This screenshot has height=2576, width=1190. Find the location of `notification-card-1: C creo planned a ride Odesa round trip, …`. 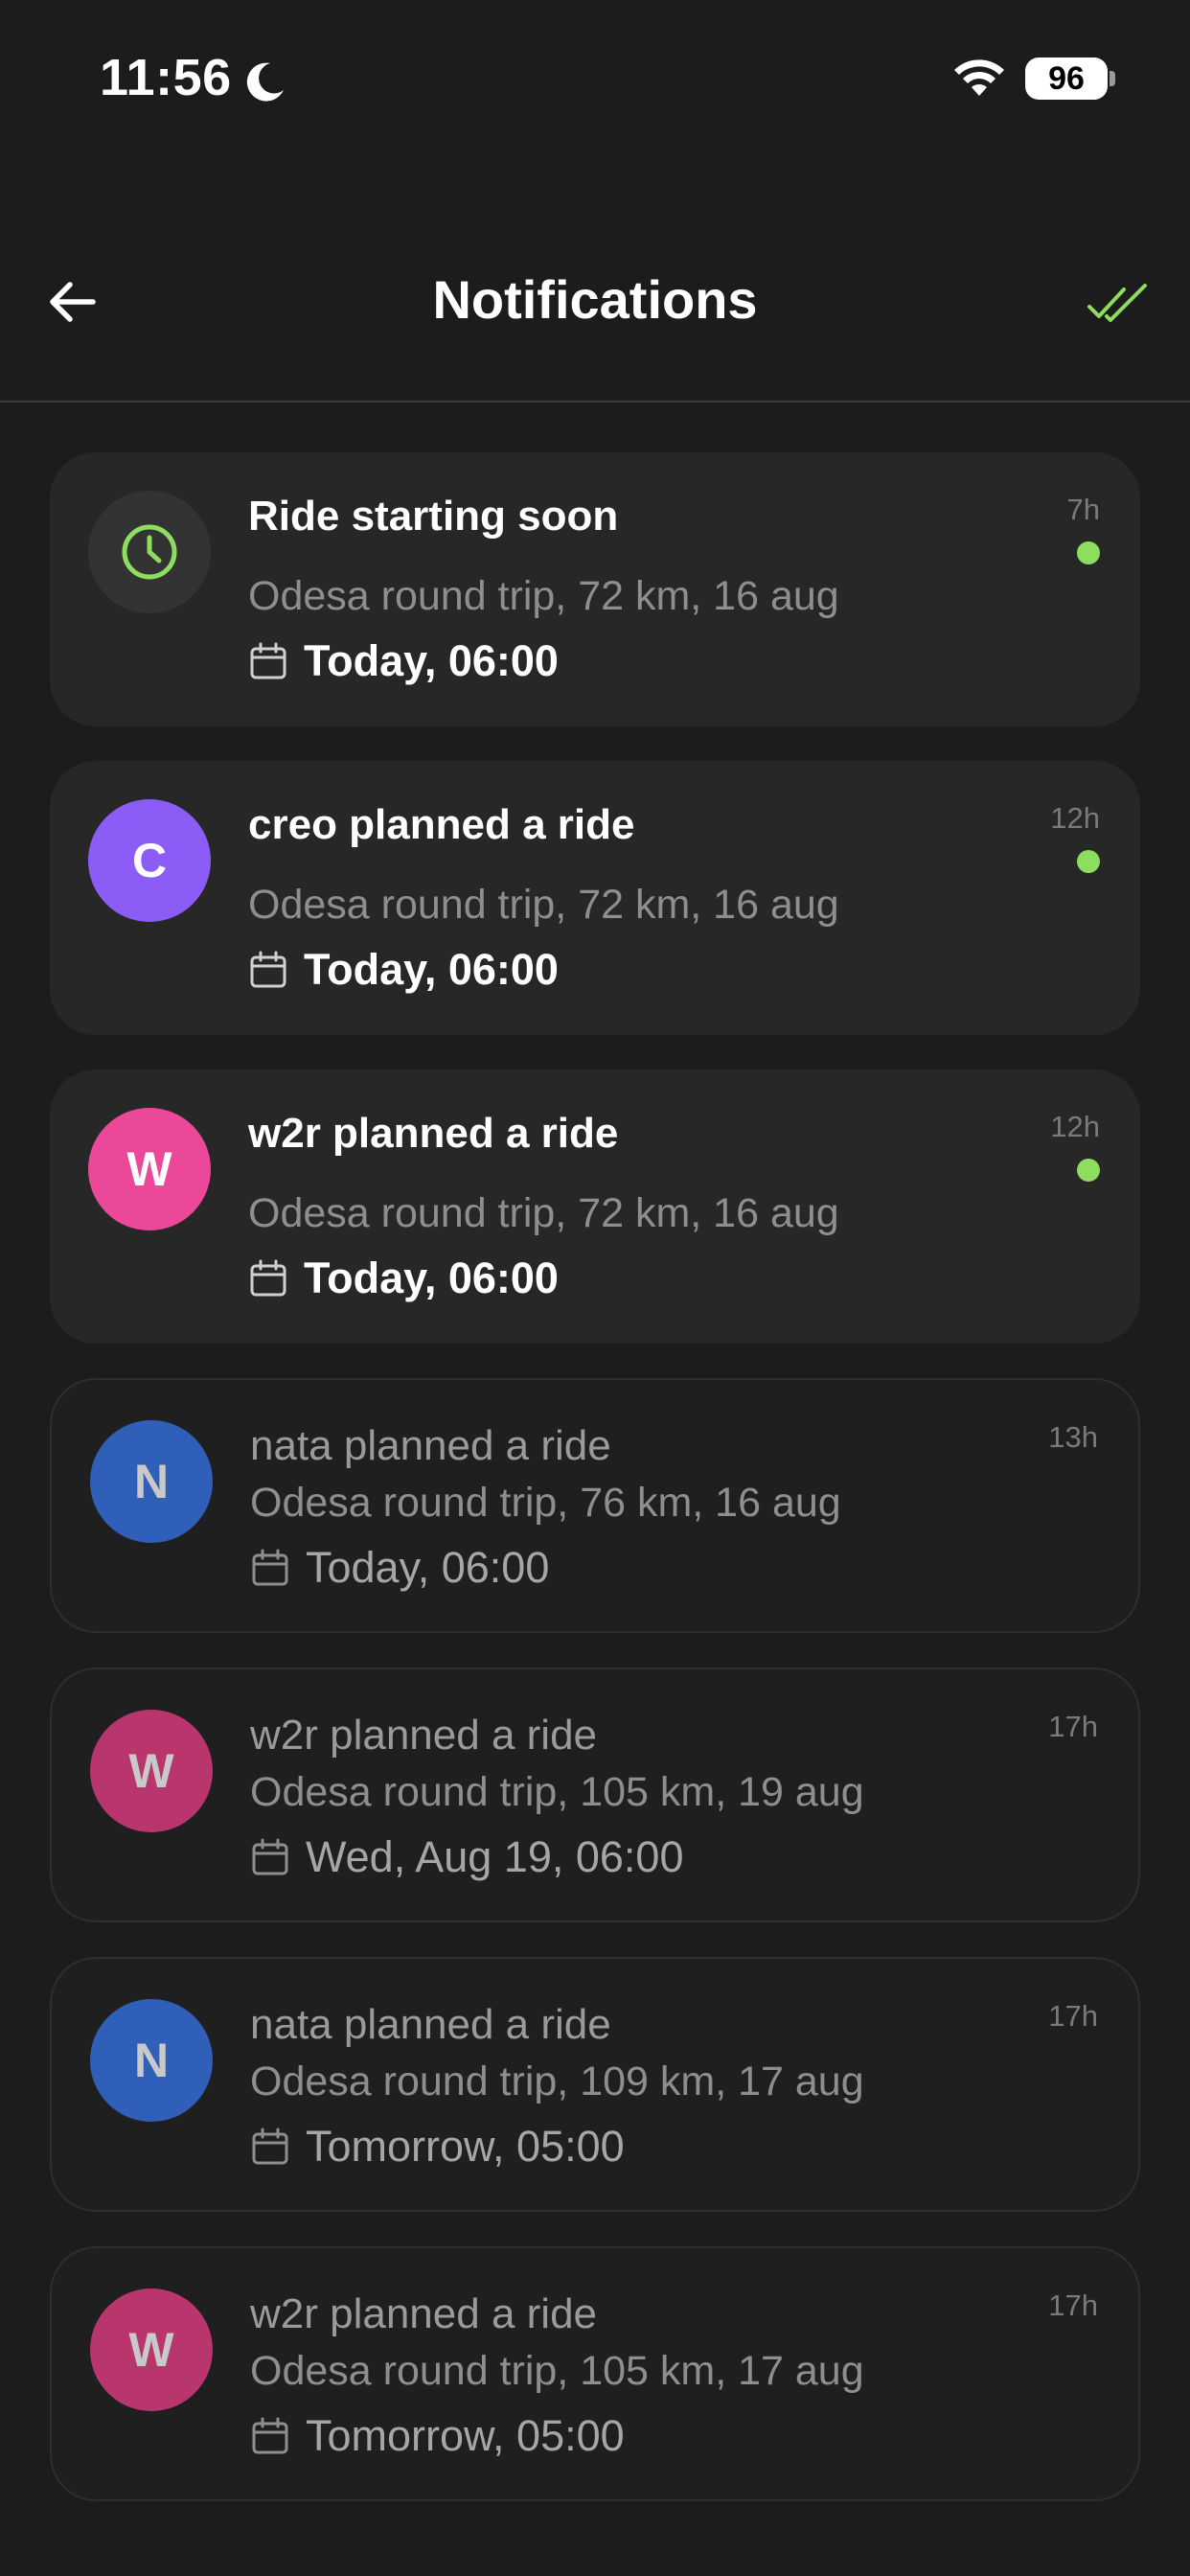

notification-card-1: C creo planned a ride Odesa round trip, … is located at coordinates (595, 898).